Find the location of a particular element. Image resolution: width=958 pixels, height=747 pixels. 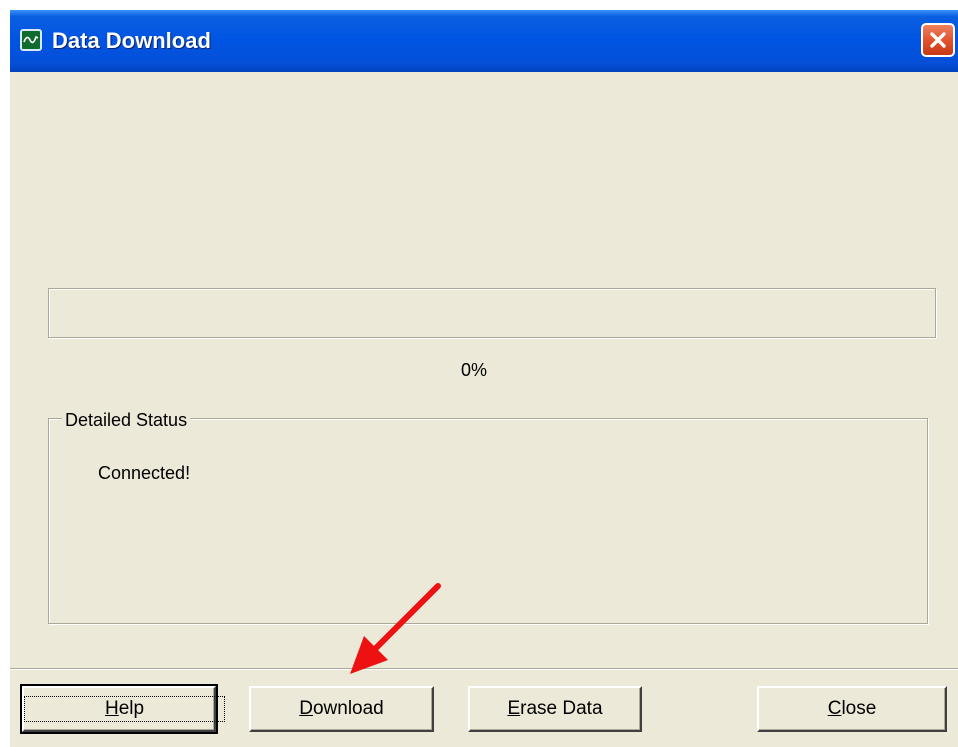

window-title: Data Download is located at coordinates (131, 40).